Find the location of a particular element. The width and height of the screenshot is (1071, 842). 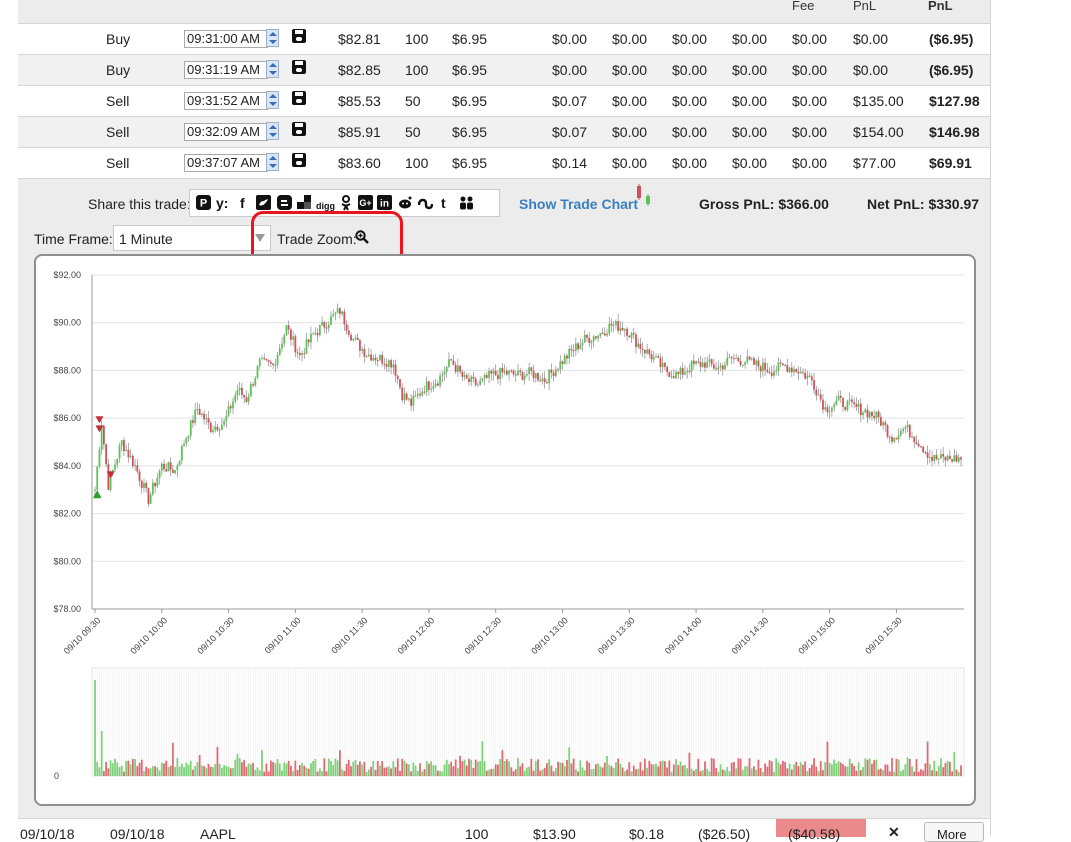

facebook-icon: f is located at coordinates (242, 203).